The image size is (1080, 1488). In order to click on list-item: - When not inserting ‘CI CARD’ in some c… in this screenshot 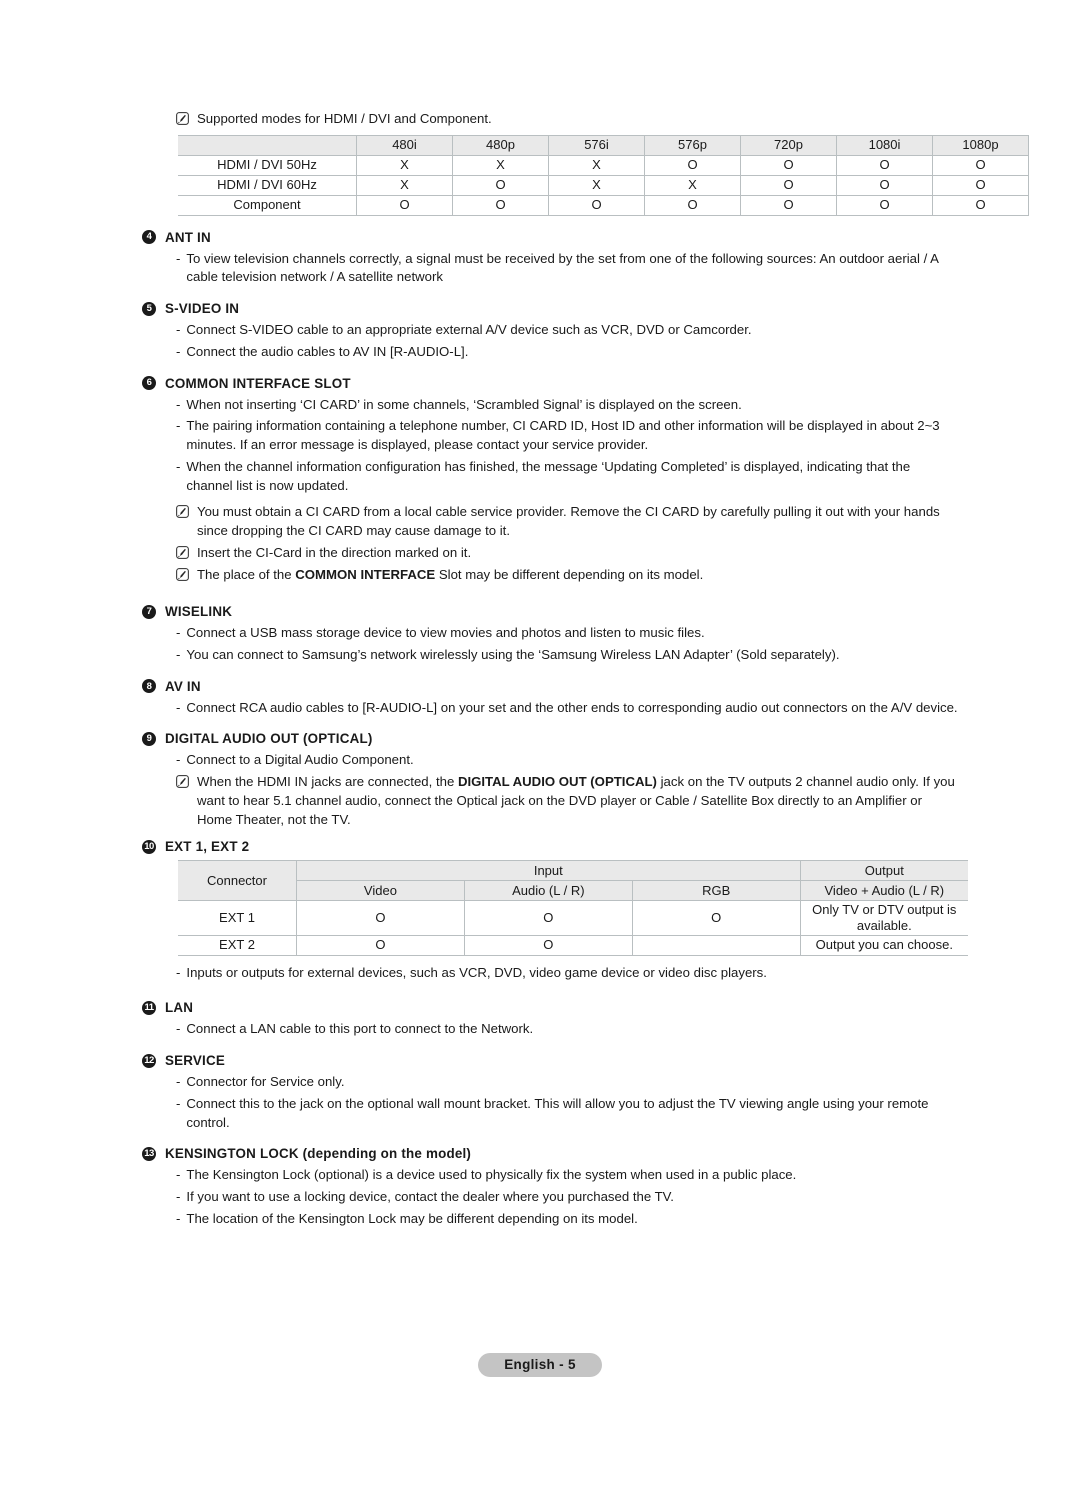, I will do `click(568, 405)`.